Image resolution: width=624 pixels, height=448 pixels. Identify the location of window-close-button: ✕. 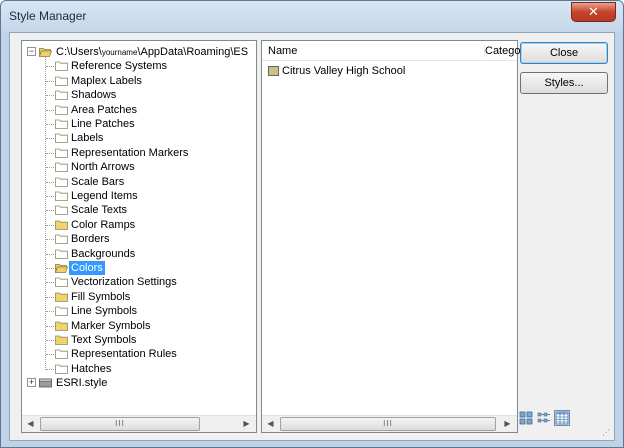
(593, 12).